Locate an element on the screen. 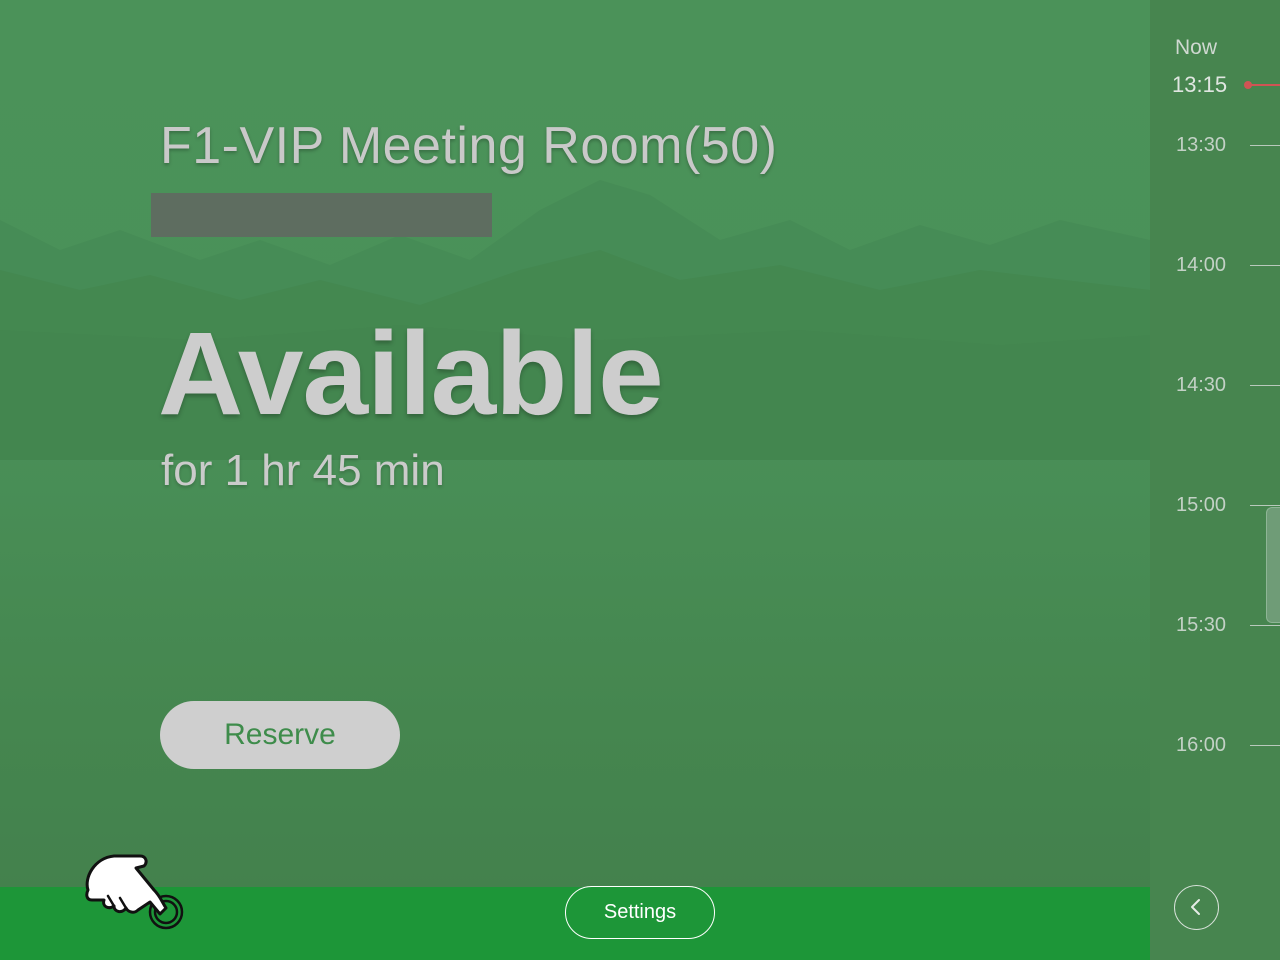 This screenshot has height=960, width=1280. timeline-slot: 16:00 is located at coordinates (1215, 746).